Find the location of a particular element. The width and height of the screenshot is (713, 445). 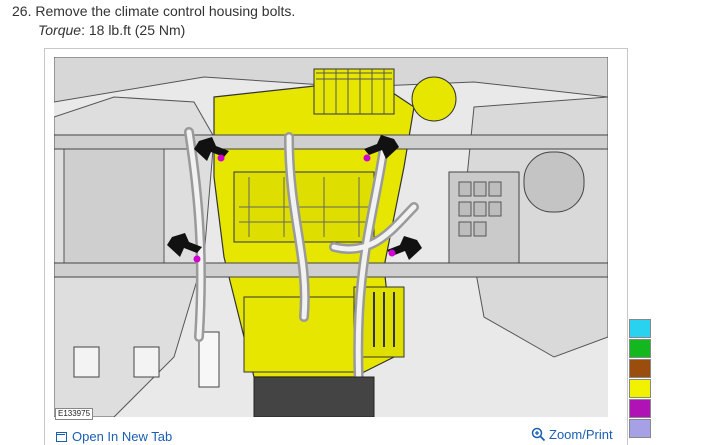

torque-value: : 18 lb.ft (25 Nm) is located at coordinates (133, 30).